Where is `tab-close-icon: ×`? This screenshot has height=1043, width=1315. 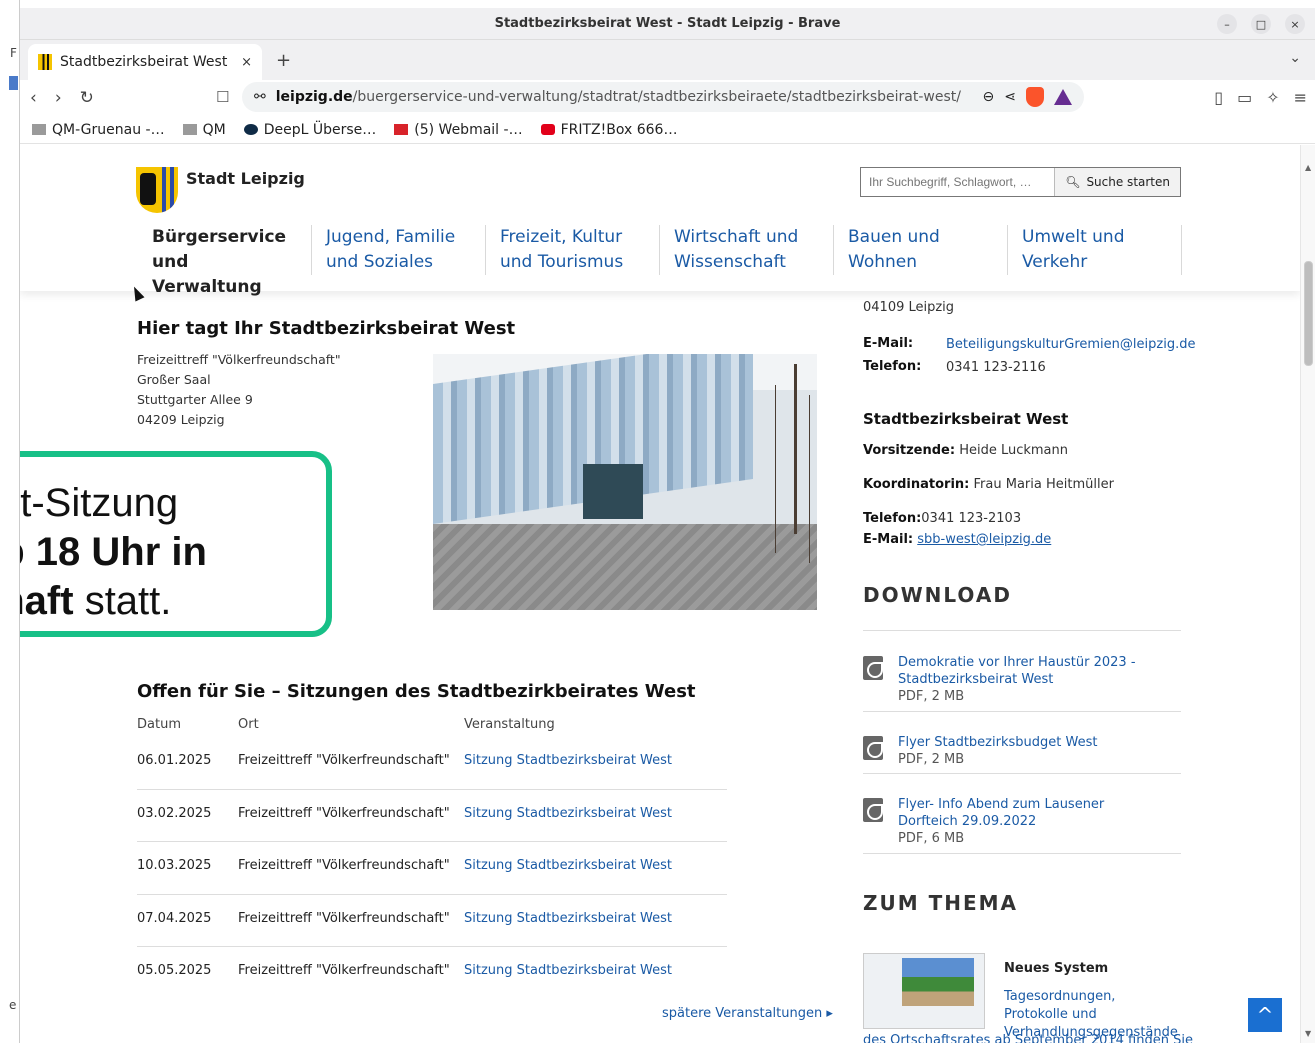 tab-close-icon: × is located at coordinates (246, 62).